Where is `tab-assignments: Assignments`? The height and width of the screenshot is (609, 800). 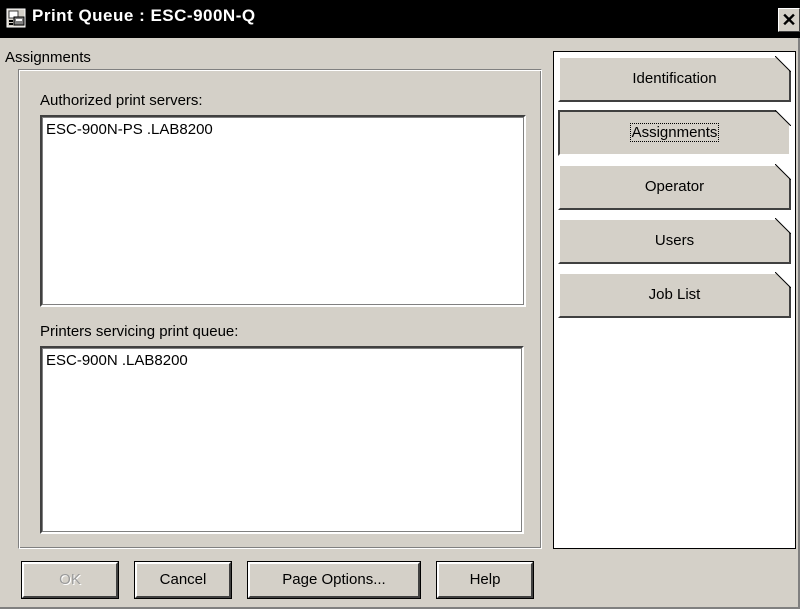
tab-assignments: Assignments is located at coordinates (674, 133).